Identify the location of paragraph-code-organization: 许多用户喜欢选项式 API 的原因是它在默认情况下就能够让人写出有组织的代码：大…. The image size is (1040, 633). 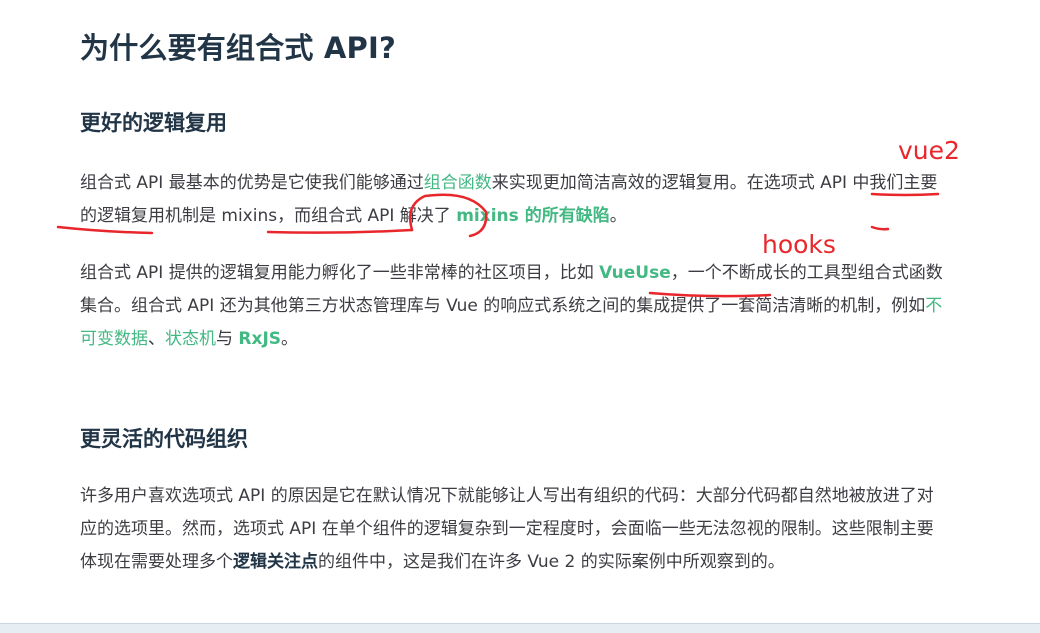
(515, 529).